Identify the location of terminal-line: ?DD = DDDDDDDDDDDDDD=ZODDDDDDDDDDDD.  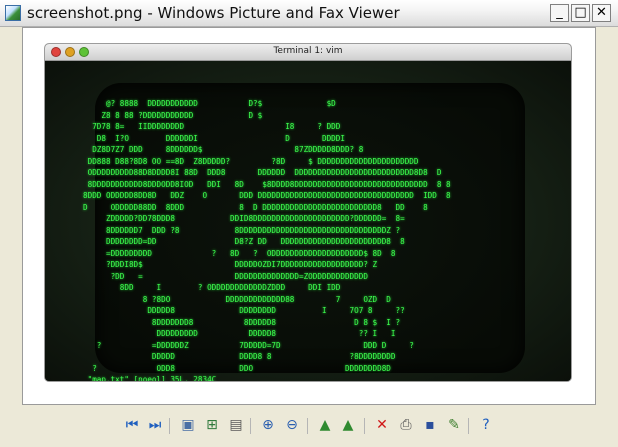
(225, 275).